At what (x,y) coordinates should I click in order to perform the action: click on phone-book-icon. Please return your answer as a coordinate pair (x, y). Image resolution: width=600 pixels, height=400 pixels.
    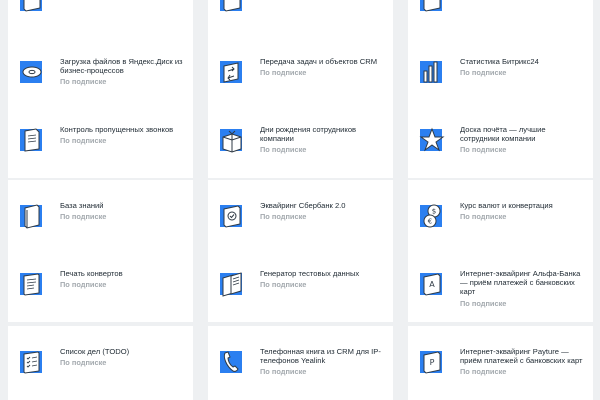
    Looking at the image, I should click on (231, 362).